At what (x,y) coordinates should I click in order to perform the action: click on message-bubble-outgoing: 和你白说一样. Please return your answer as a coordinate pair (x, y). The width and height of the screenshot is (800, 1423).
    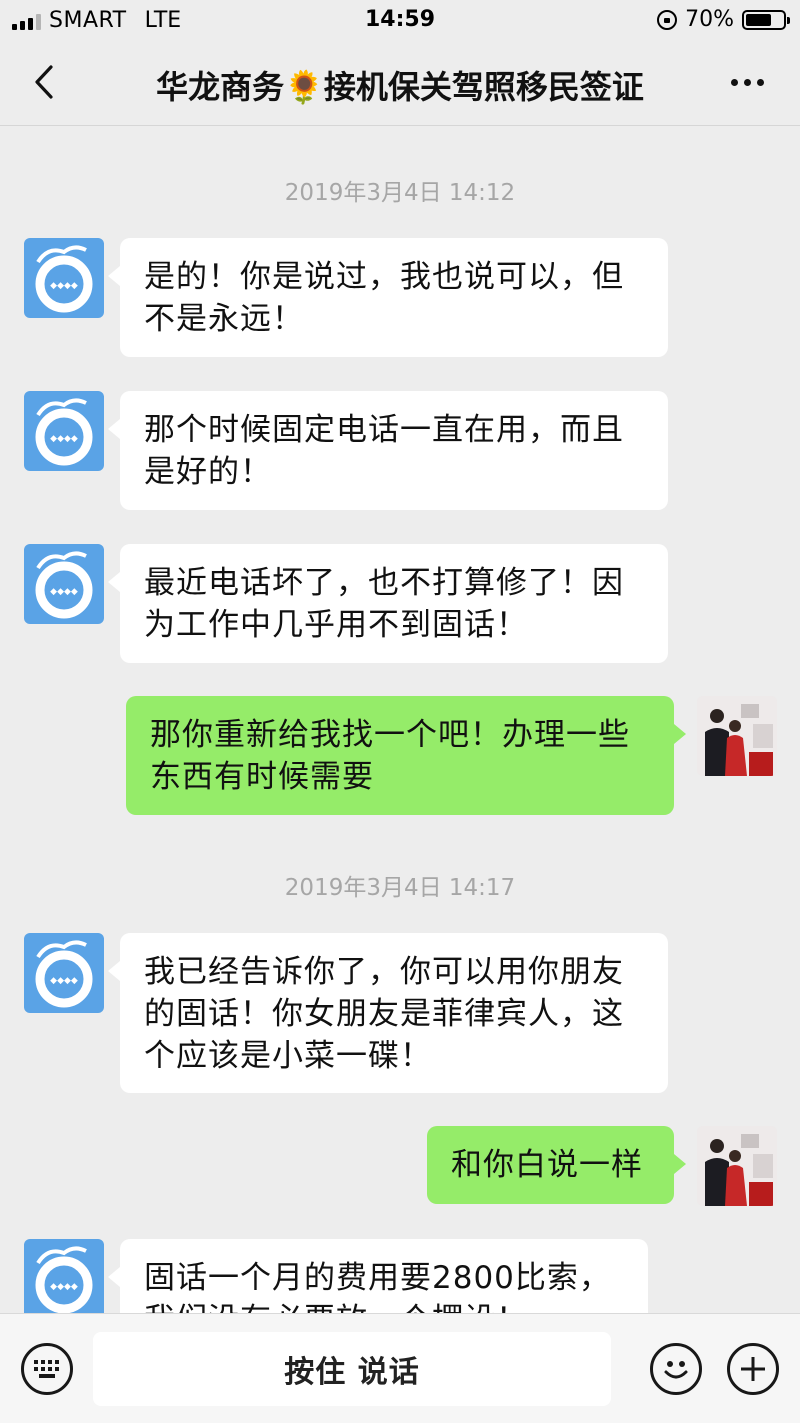
    Looking at the image, I should click on (556, 1165).